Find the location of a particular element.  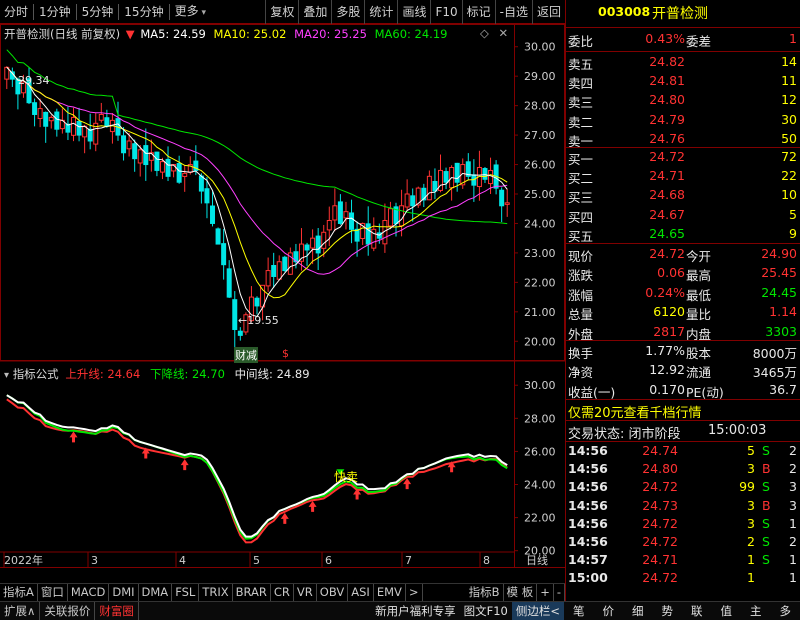

mark-button: 标记 is located at coordinates (478, 12).